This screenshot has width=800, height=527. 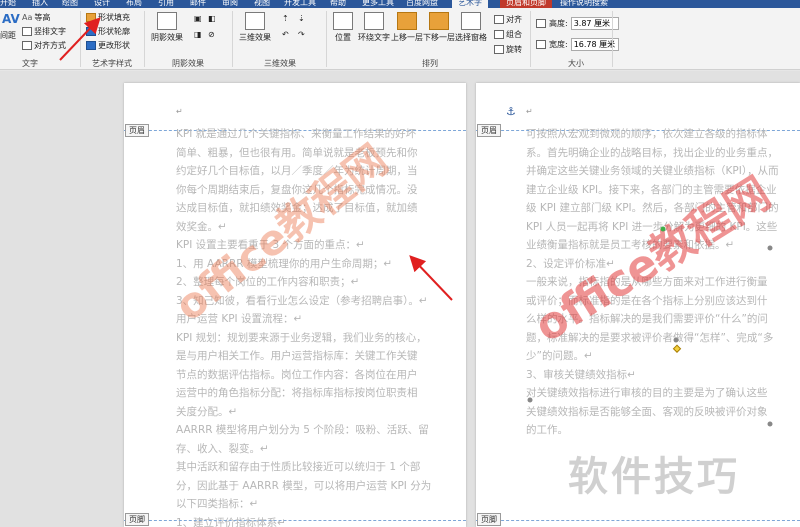 What do you see at coordinates (677, 348) in the screenshot?
I see `adjust-handle` at bounding box center [677, 348].